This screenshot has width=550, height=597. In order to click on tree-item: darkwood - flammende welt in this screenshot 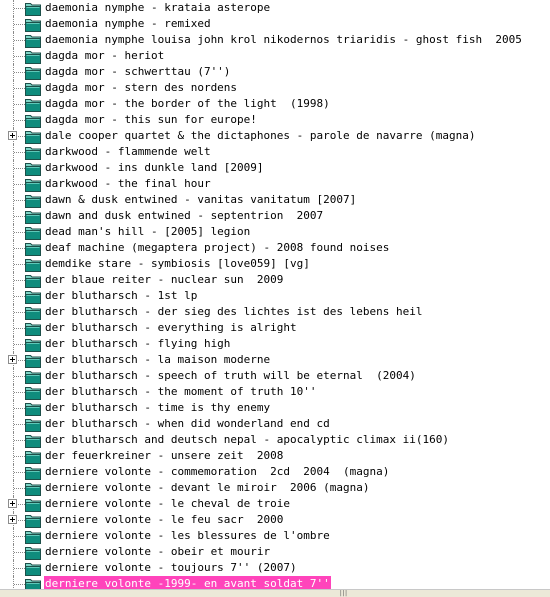, I will do `click(275, 152)`.